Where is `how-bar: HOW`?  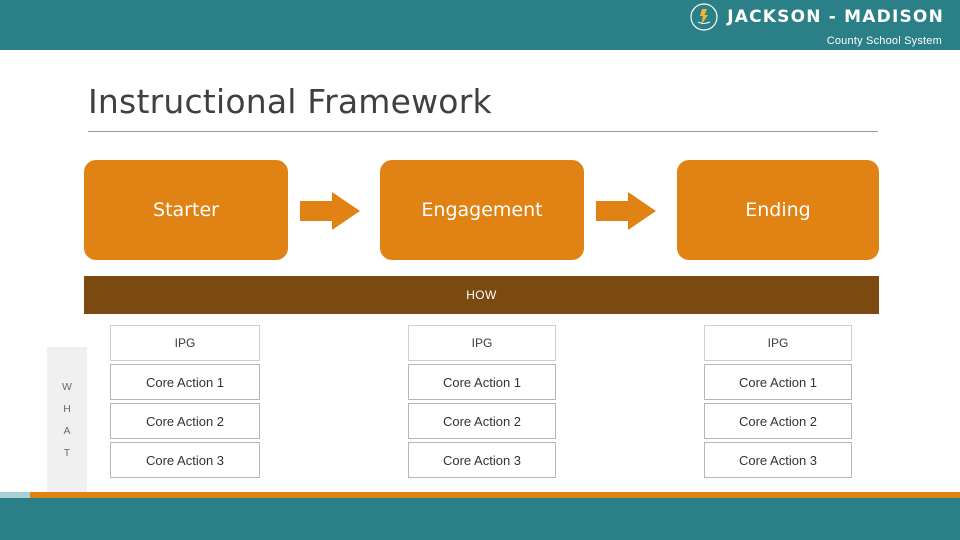 how-bar: HOW is located at coordinates (481, 295).